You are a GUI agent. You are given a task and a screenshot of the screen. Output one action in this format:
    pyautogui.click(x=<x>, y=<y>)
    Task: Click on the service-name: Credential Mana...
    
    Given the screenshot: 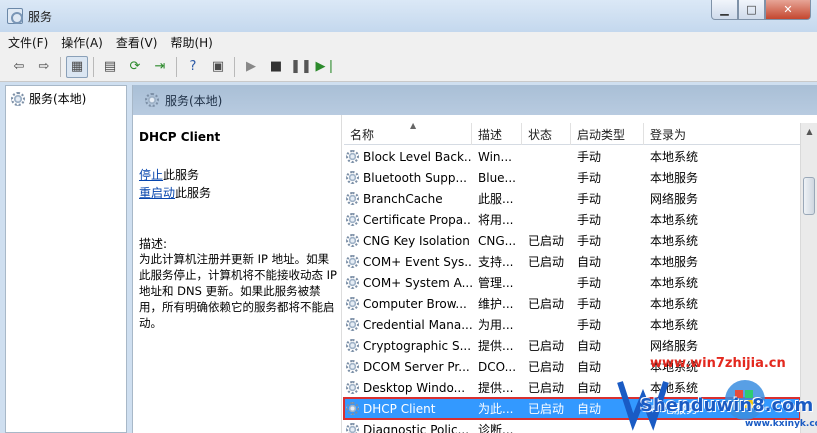 What is the action you would take?
    pyautogui.click(x=417, y=324)
    